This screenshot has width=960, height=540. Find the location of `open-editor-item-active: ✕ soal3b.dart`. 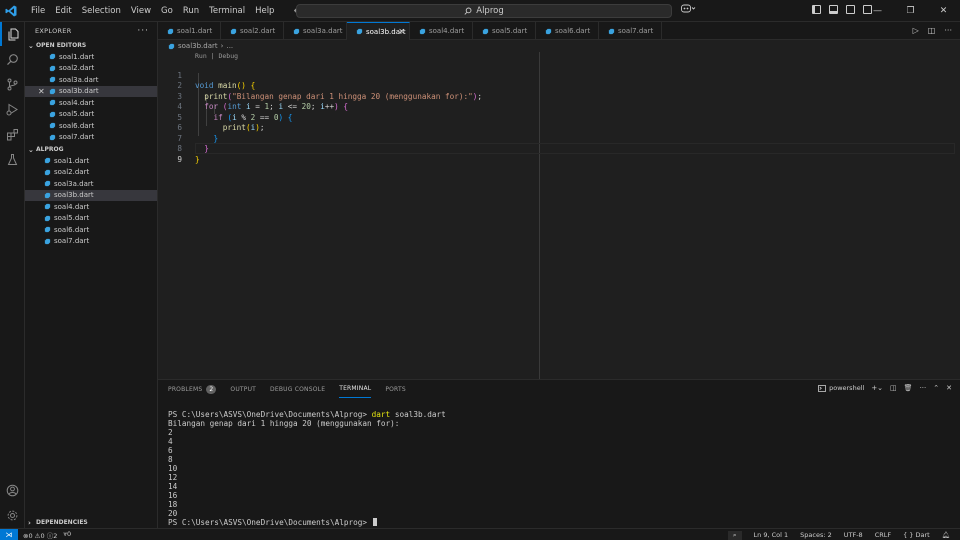

open-editor-item-active: ✕ soal3b.dart is located at coordinates (91, 91).